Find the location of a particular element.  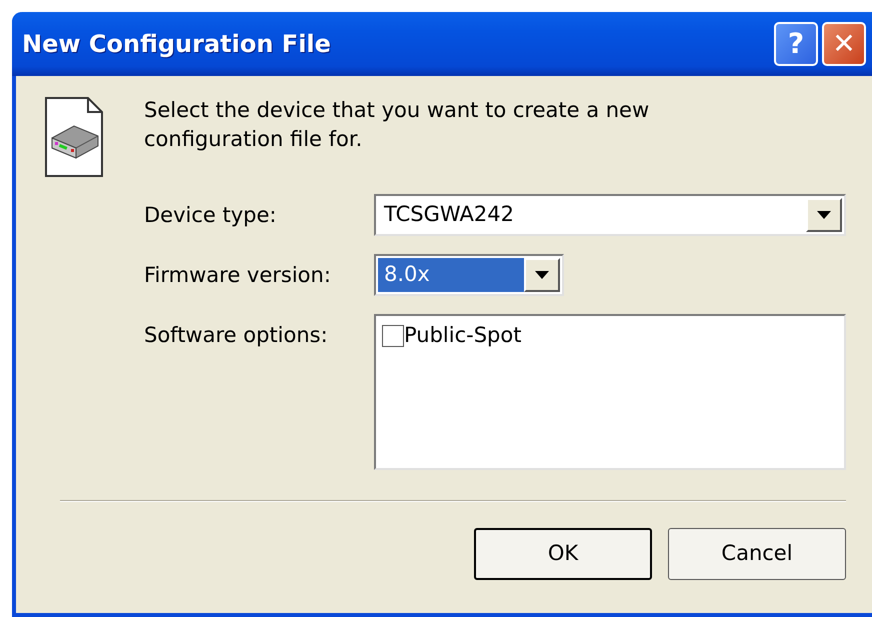

option-label: Public-Spot is located at coordinates (463, 335).